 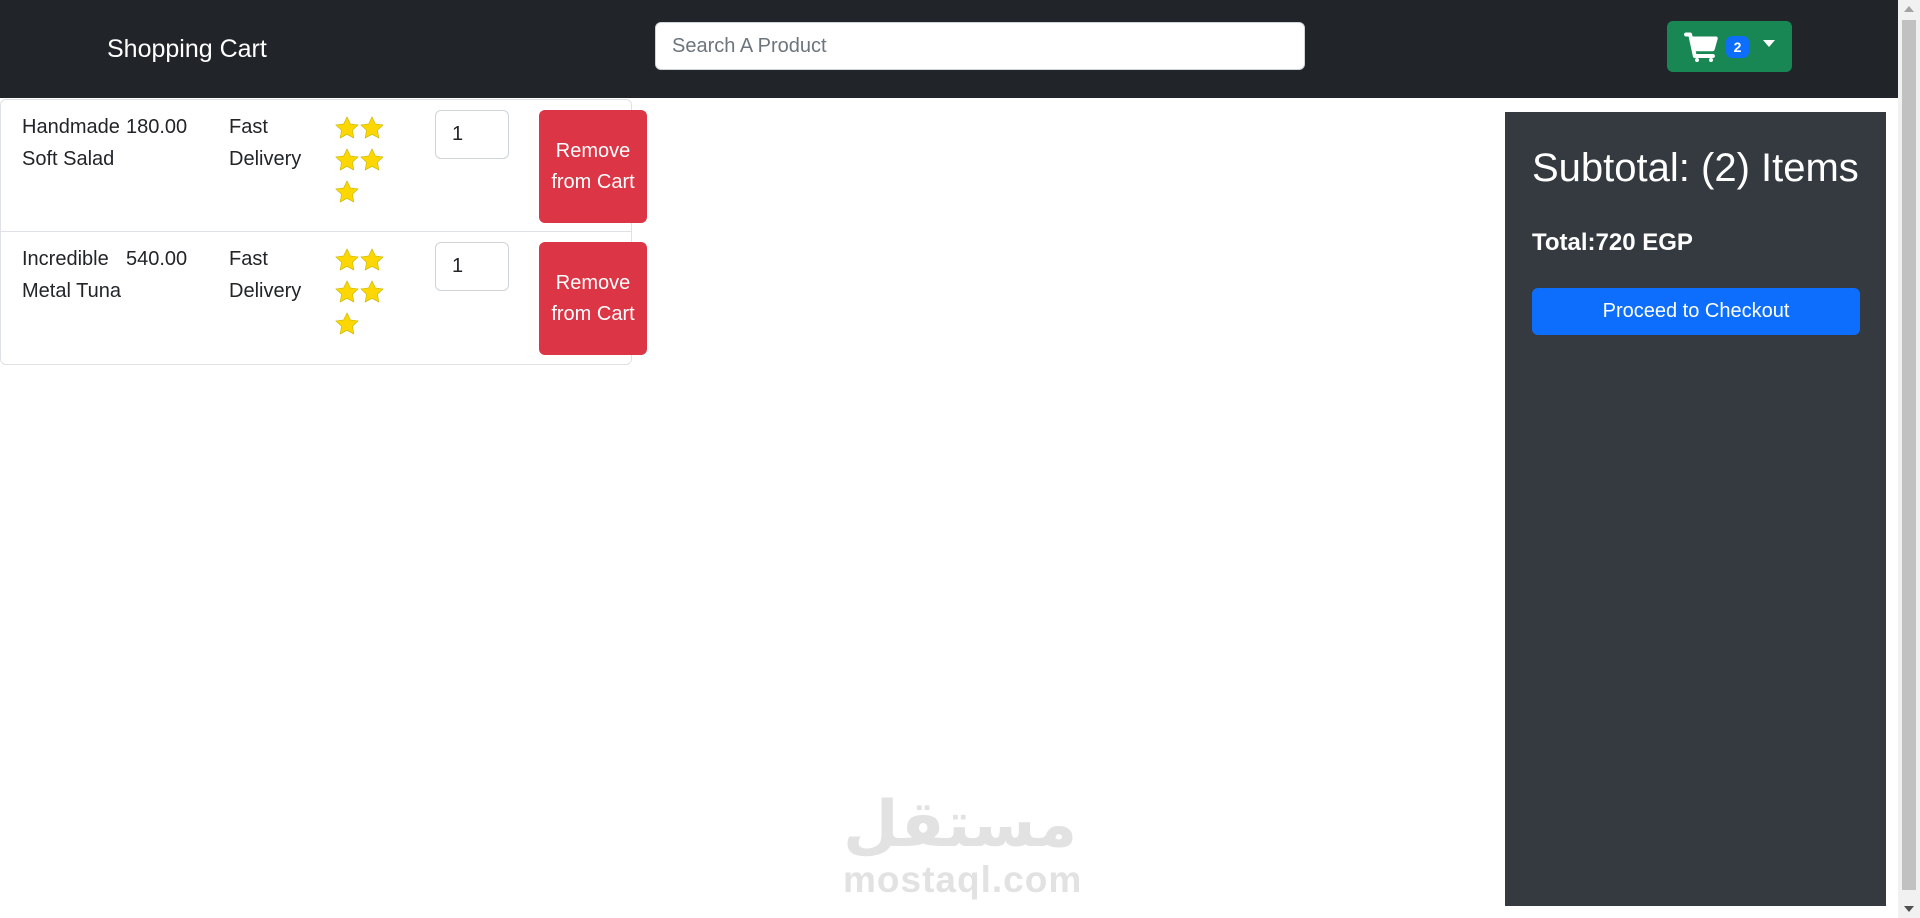 What do you see at coordinates (1909, 9) in the screenshot?
I see `scroll-up-arrow-icon` at bounding box center [1909, 9].